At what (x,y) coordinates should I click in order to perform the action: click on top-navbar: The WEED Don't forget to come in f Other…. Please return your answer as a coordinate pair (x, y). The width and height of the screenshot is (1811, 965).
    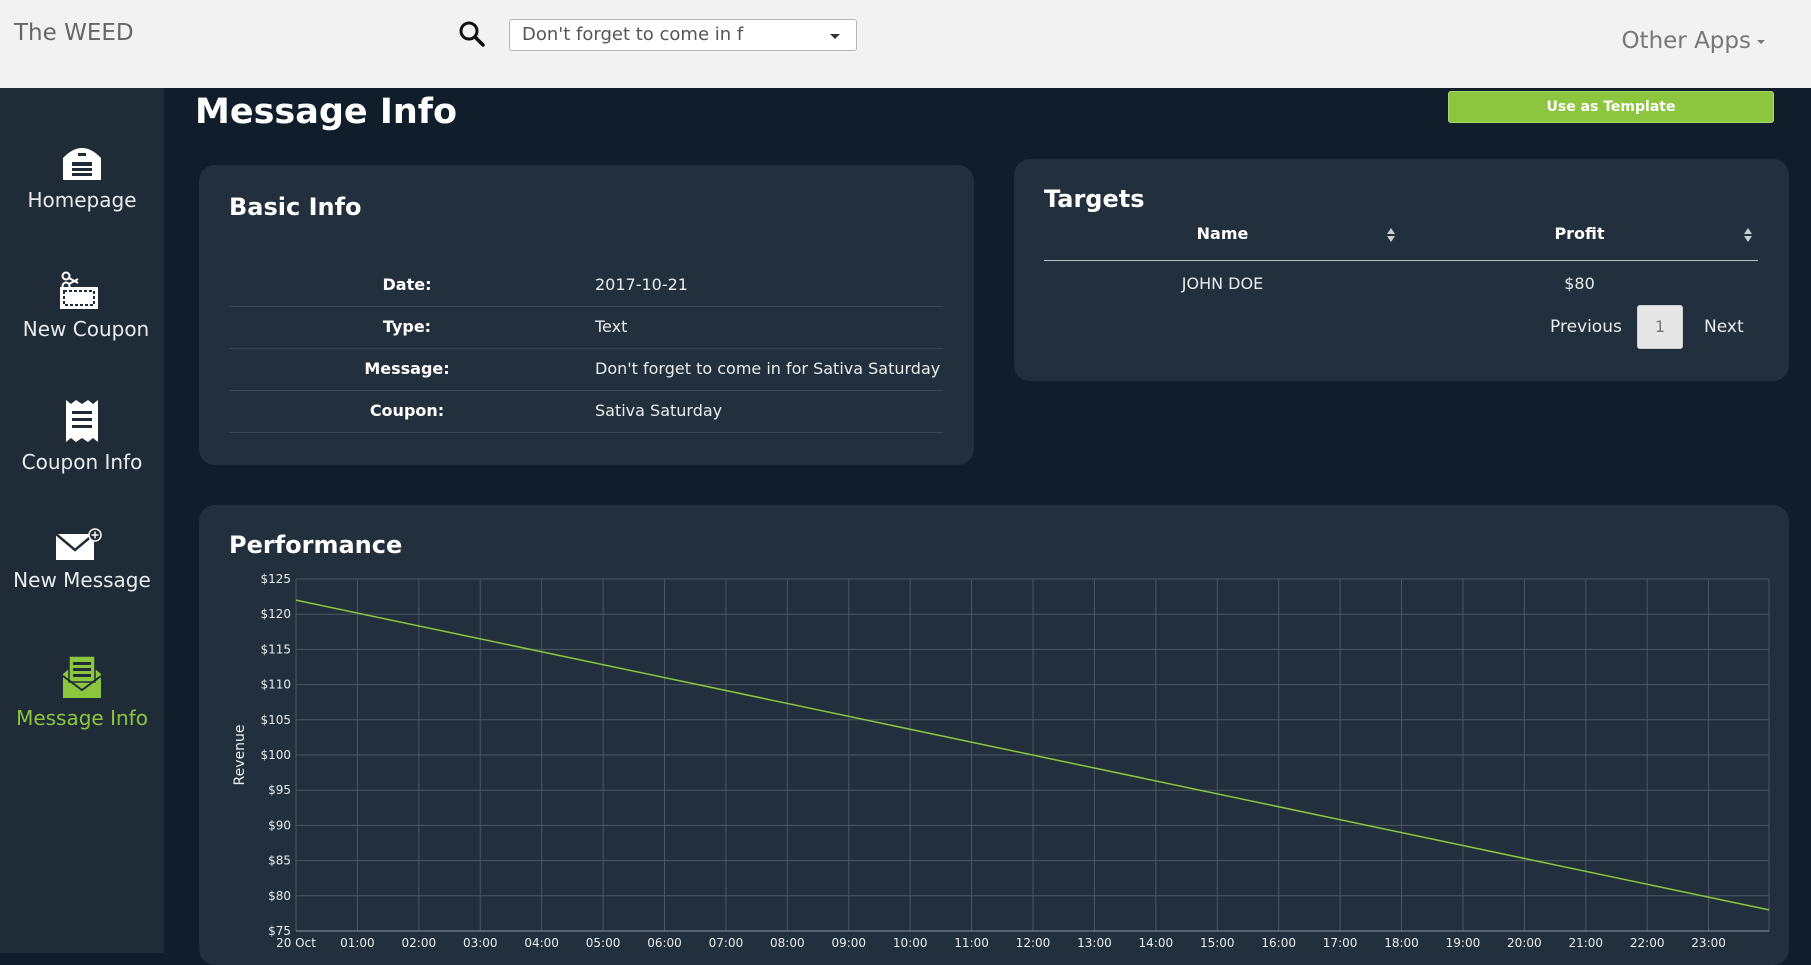
    Looking at the image, I should click on (905, 44).